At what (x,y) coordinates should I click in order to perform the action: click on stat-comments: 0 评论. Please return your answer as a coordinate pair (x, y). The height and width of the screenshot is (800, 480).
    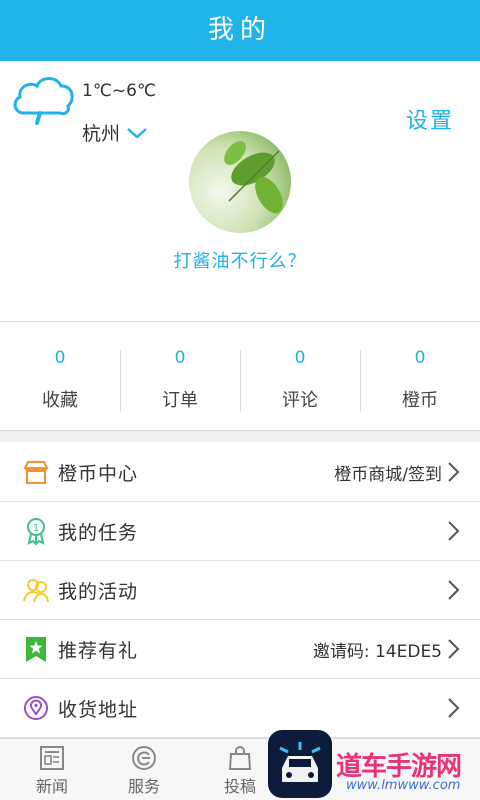
    Looking at the image, I should click on (300, 376).